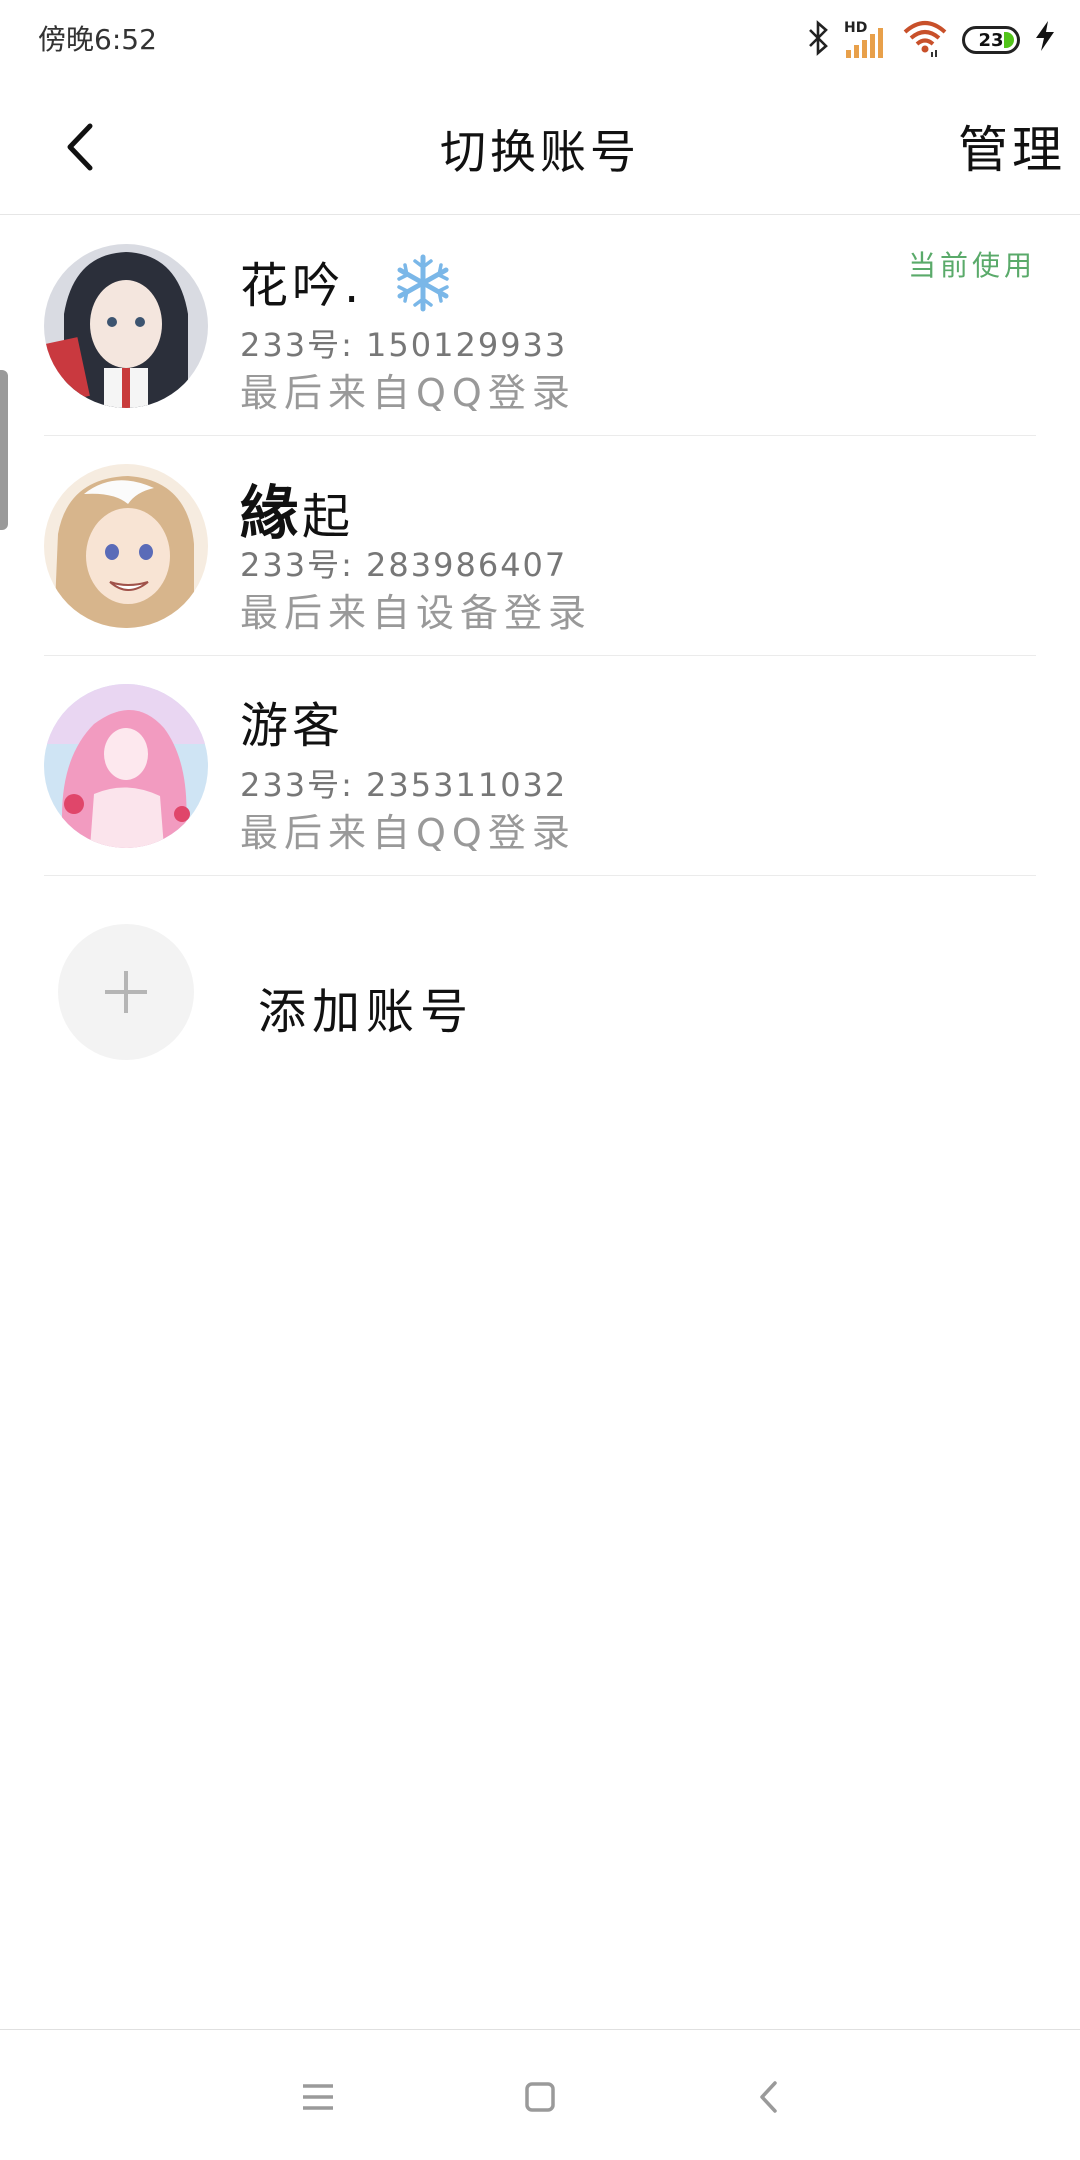 The image size is (1080, 2160). What do you see at coordinates (97, 39) in the screenshot?
I see `status-time: 傍晚6:52` at bounding box center [97, 39].